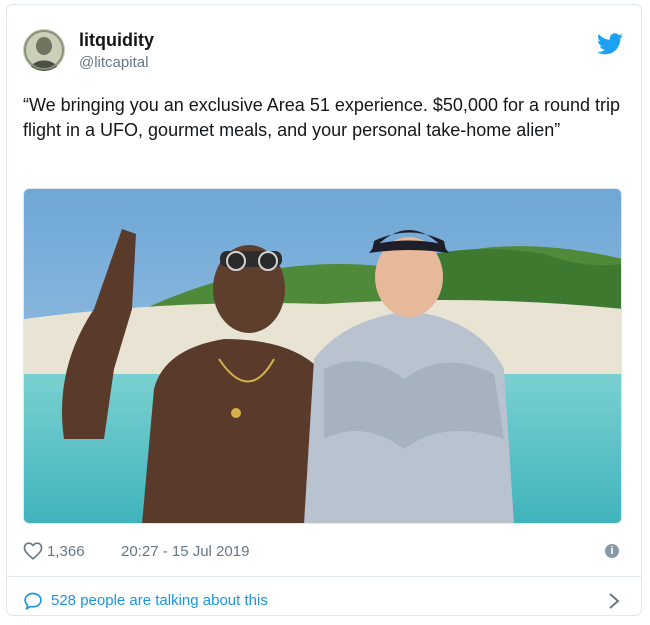  I want to click on avatar, so click(44, 50).